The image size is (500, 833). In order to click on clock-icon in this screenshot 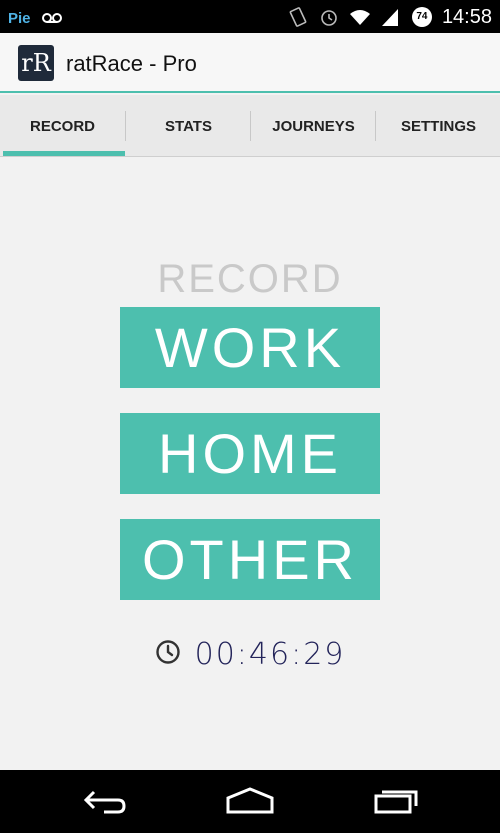, I will do `click(168, 654)`.